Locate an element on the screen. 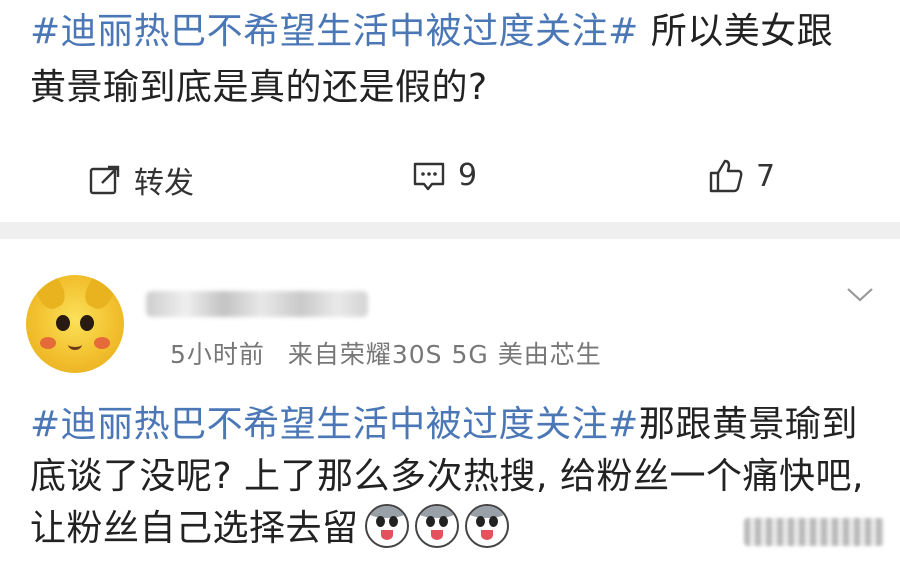  pikachu-cheek-right is located at coordinates (102, 343).